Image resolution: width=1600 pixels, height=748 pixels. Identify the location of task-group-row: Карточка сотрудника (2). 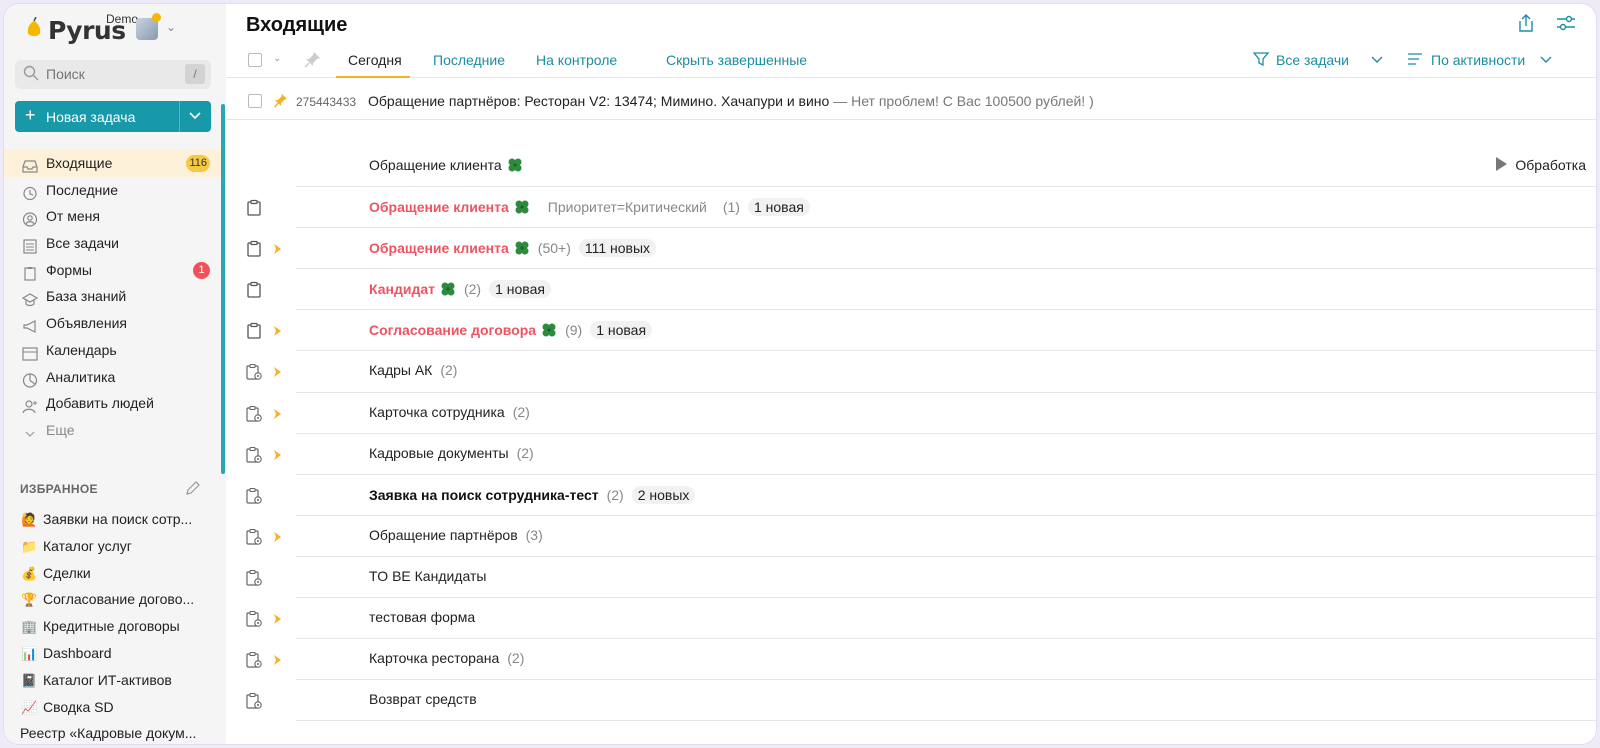
(911, 413).